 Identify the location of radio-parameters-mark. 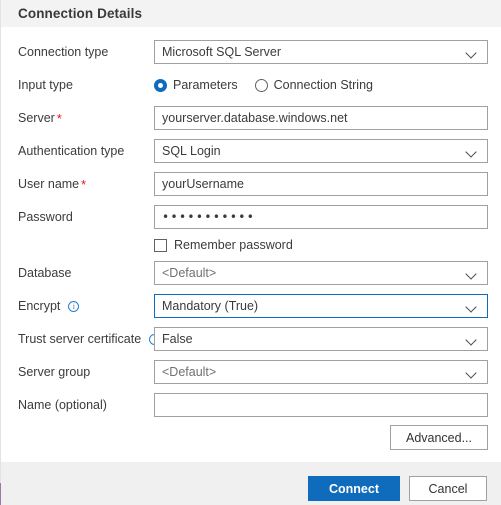
(160, 85).